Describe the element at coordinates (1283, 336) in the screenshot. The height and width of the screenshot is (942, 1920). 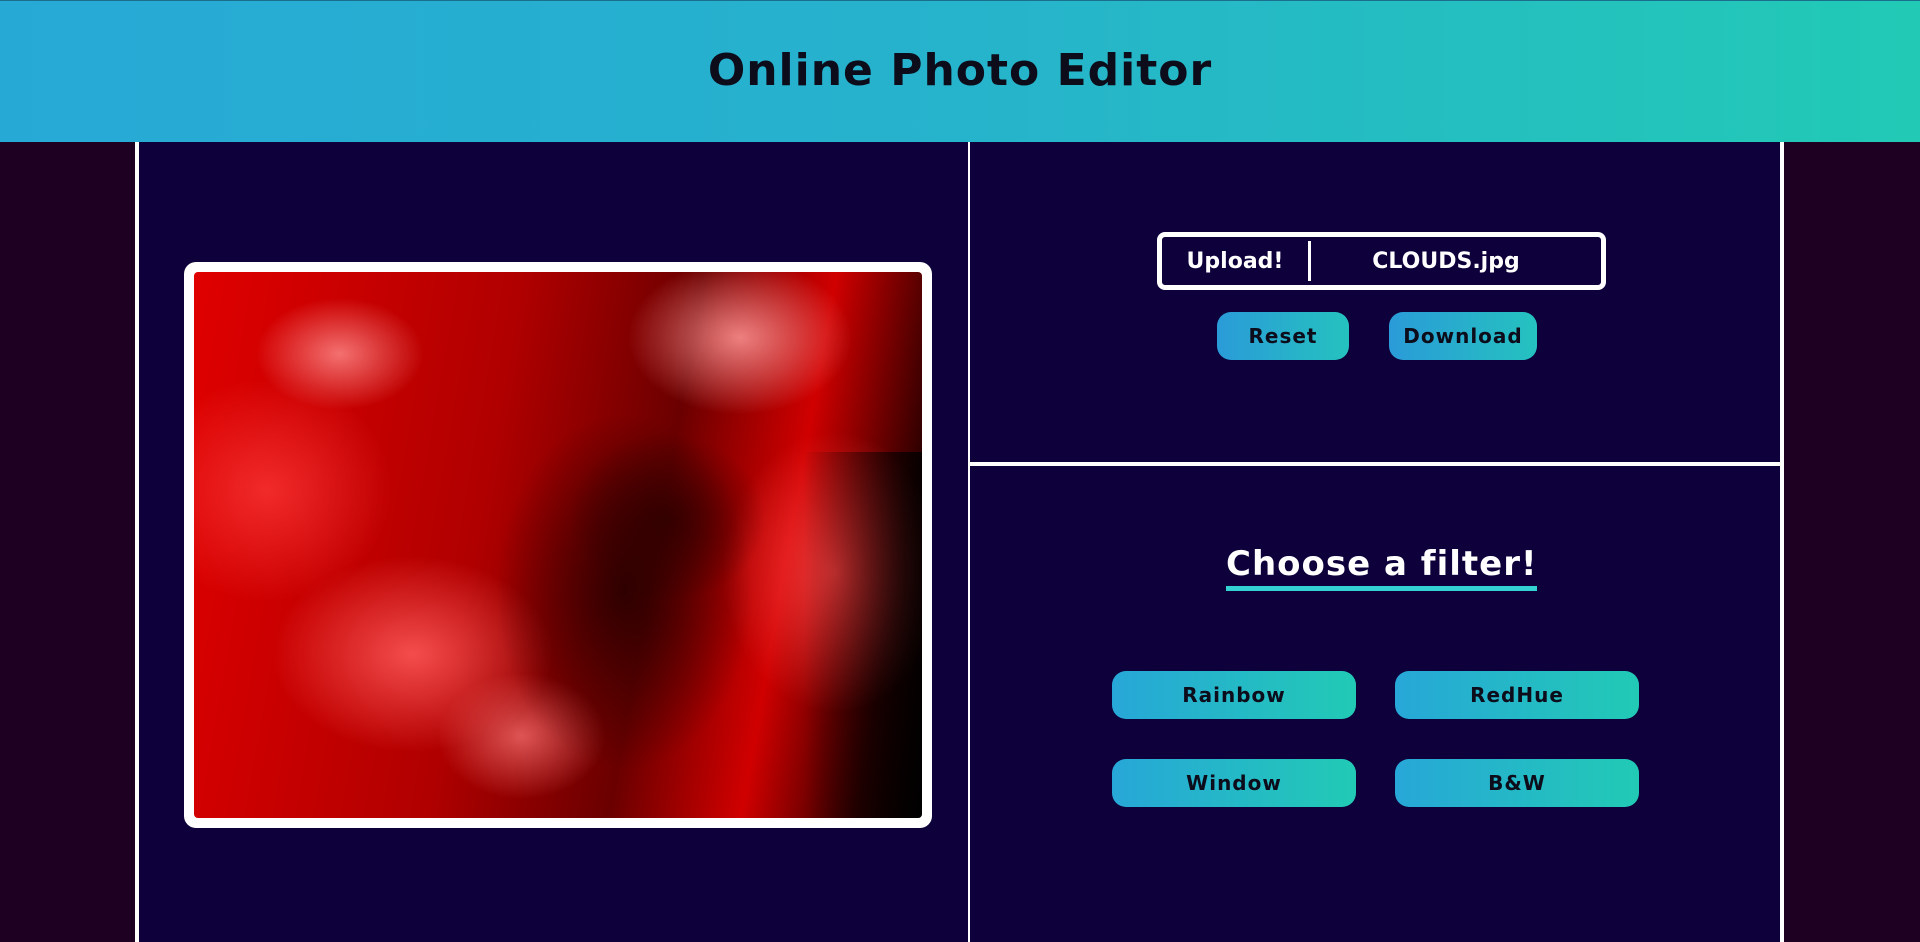
I see `reset-button: Reset` at that location.